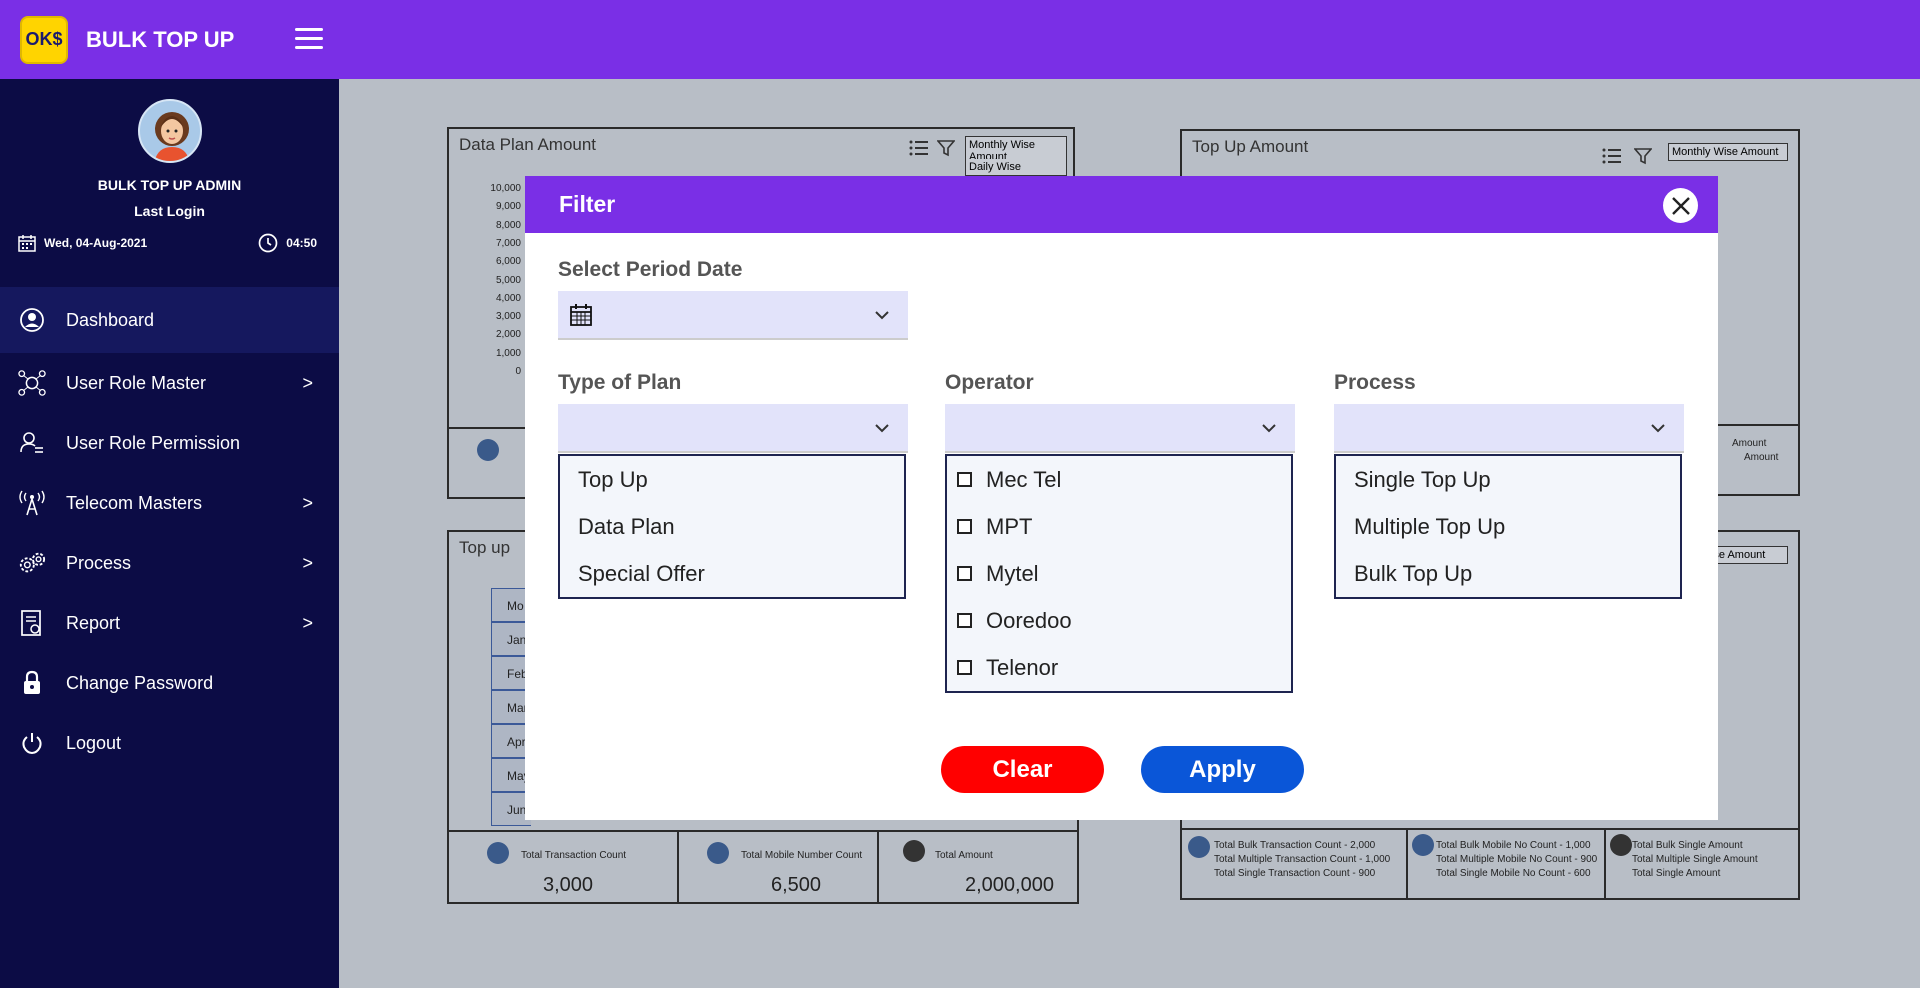  What do you see at coordinates (568, 885) in the screenshot?
I see `stat-value: 3,000` at bounding box center [568, 885].